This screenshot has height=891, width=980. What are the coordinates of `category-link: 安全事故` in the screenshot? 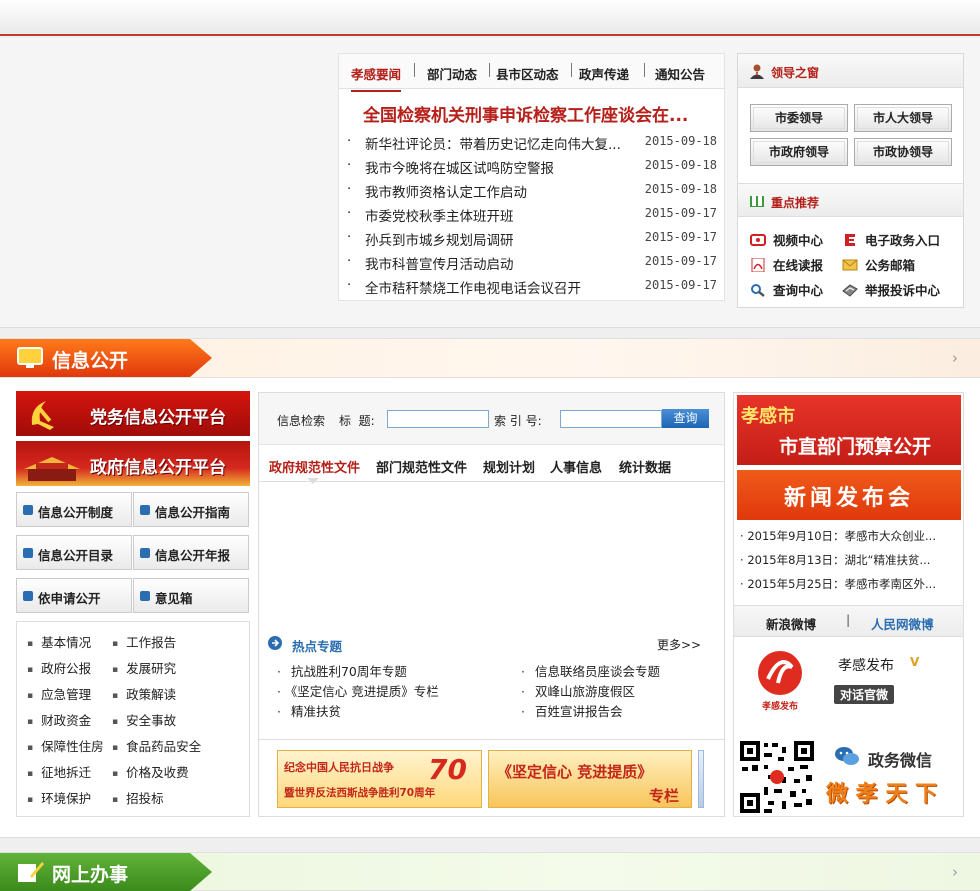 It's located at (144, 719).